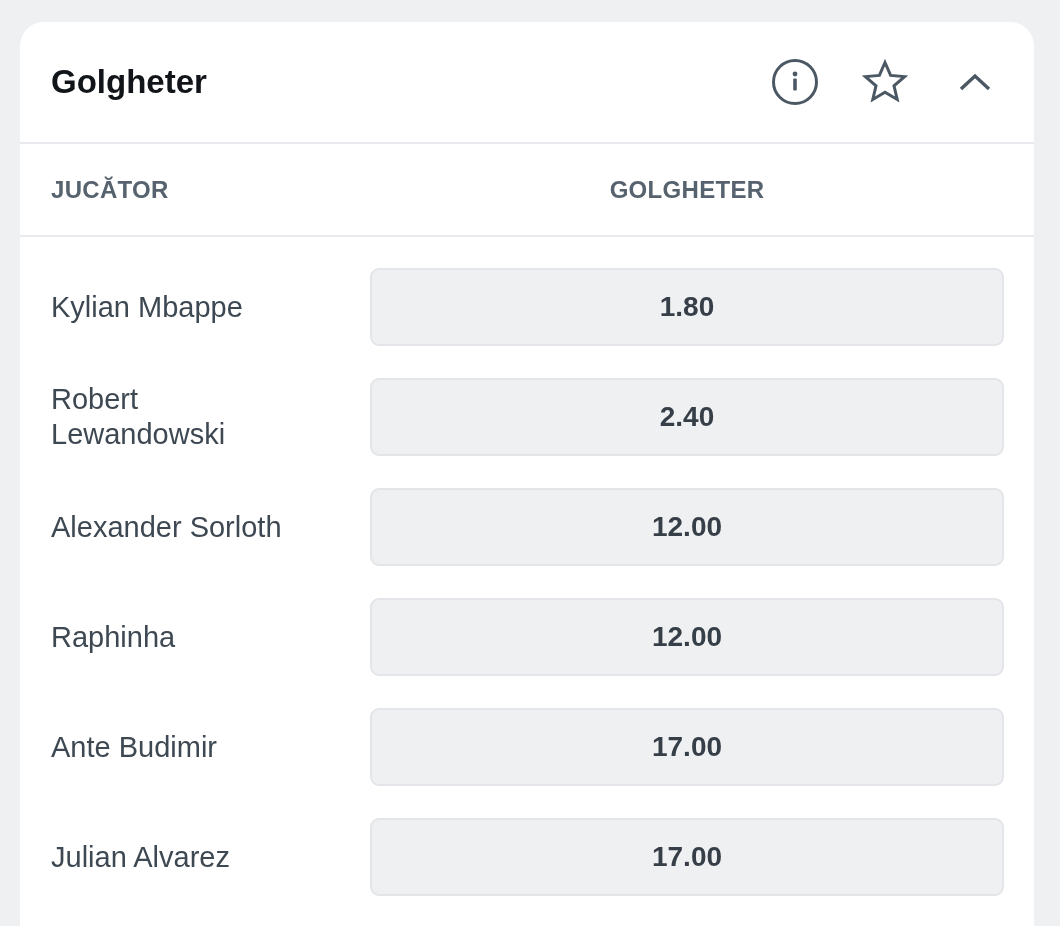 The width and height of the screenshot is (1060, 926). What do you see at coordinates (113, 637) in the screenshot?
I see `player-name: Raphinha` at bounding box center [113, 637].